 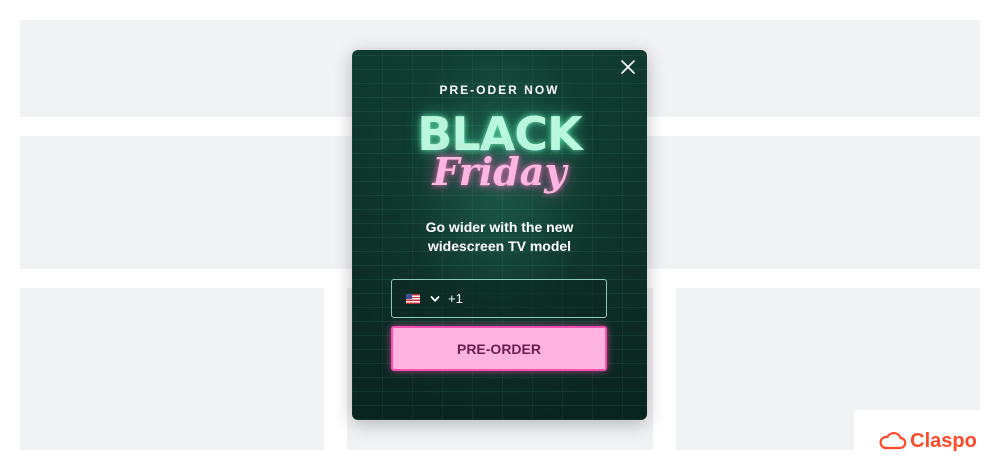 What do you see at coordinates (172, 369) in the screenshot?
I see `placeholder-block` at bounding box center [172, 369].